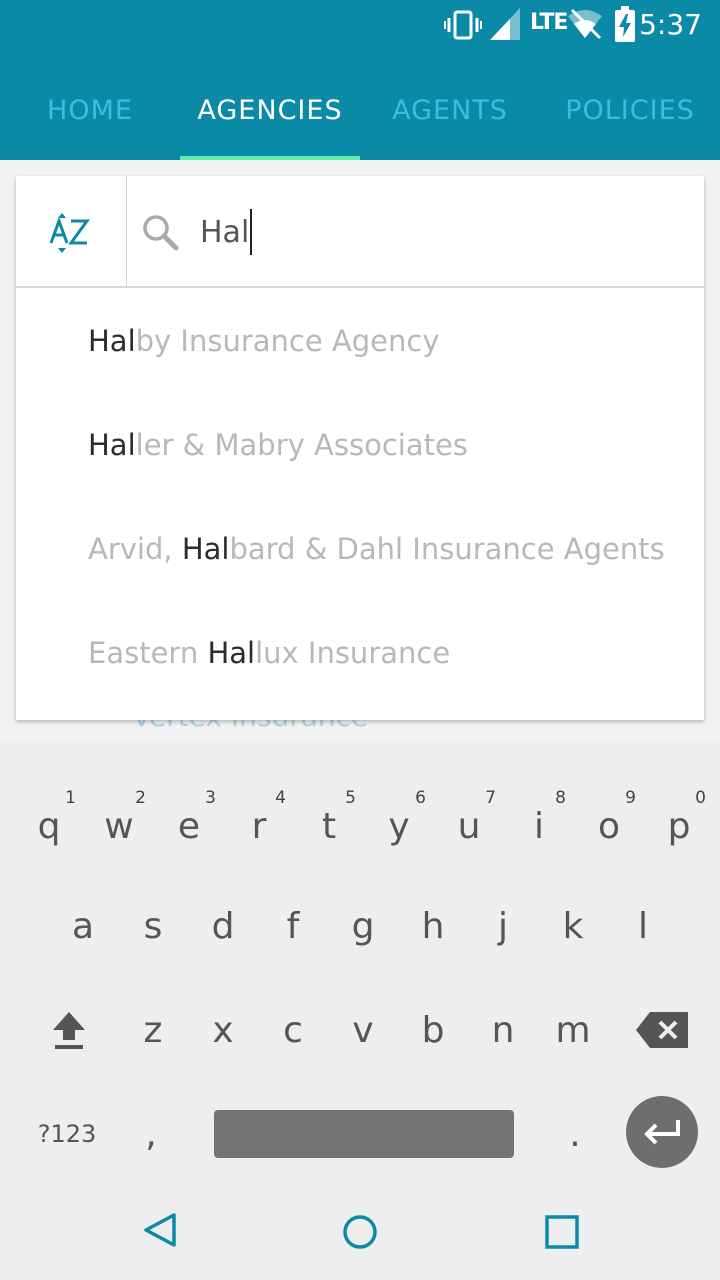 The width and height of the screenshot is (720, 1280). What do you see at coordinates (562, 1232) in the screenshot?
I see `recents-icon` at bounding box center [562, 1232].